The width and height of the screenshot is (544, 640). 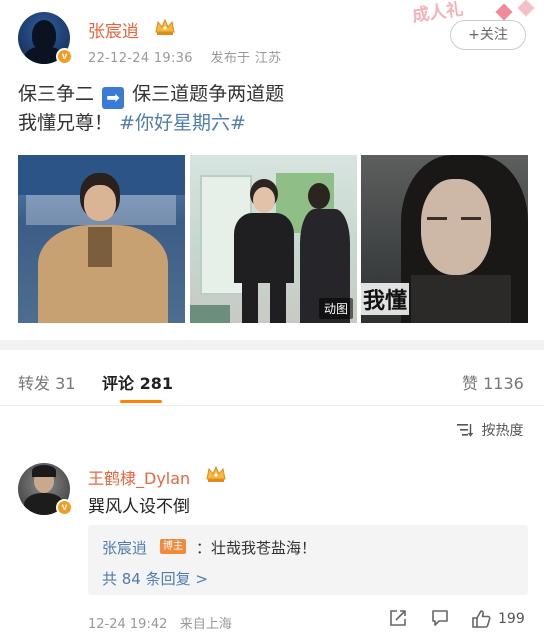 What do you see at coordinates (272, 345) in the screenshot?
I see `section-divider` at bounding box center [272, 345].